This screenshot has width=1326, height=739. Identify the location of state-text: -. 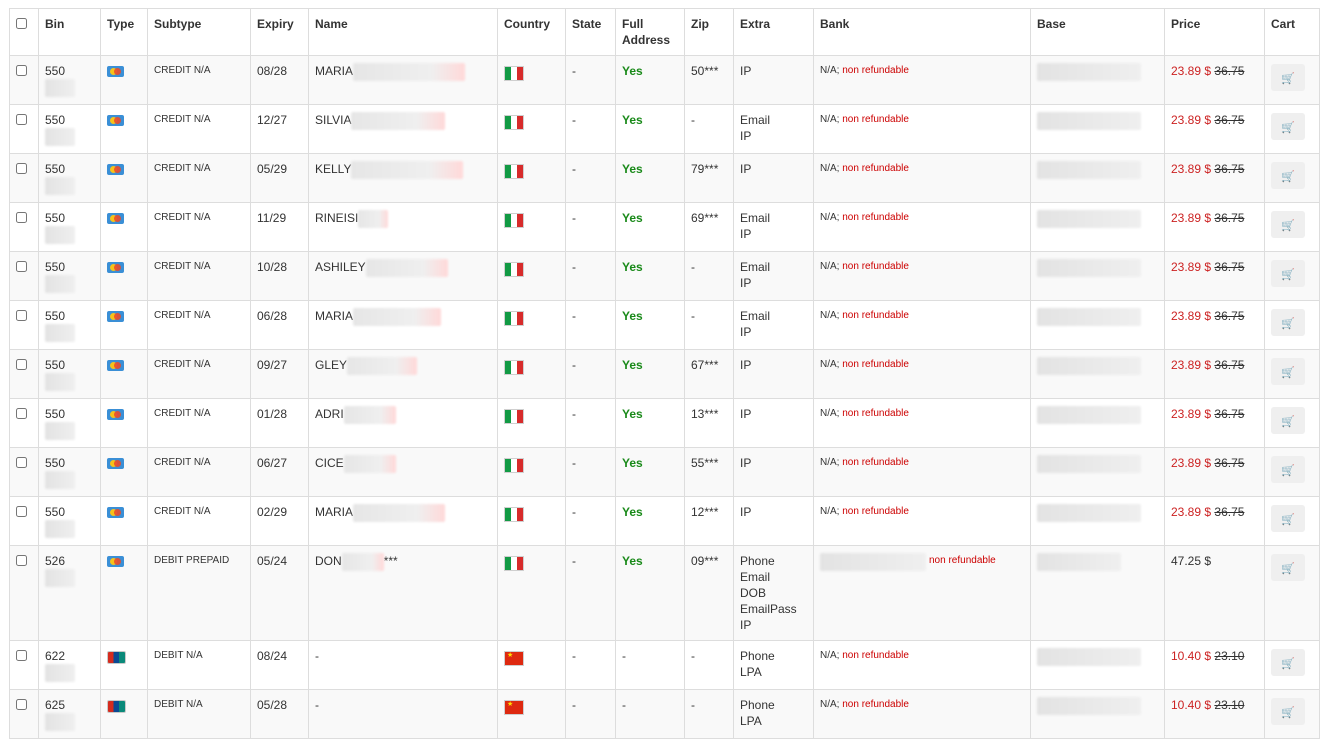
(574, 120).